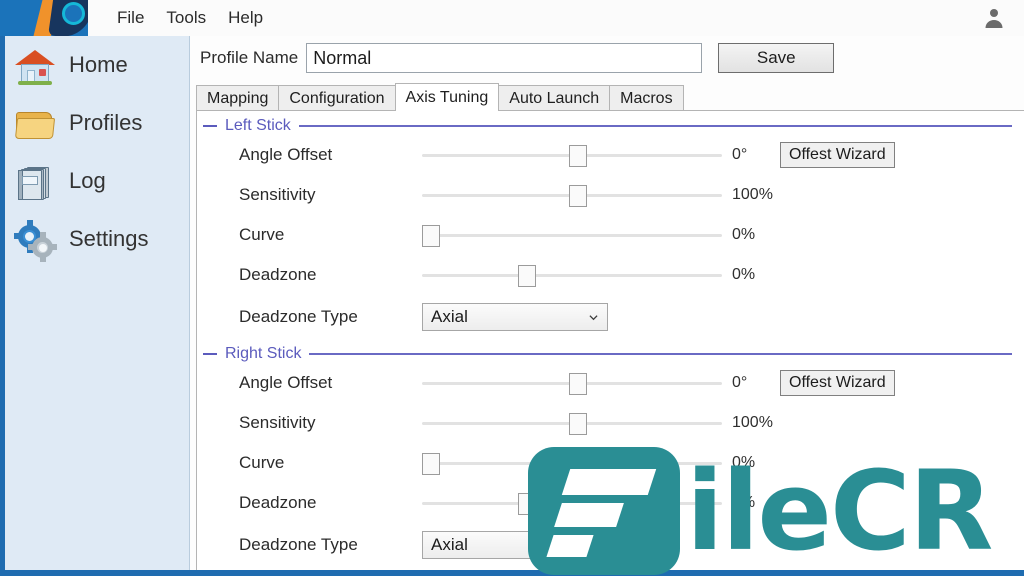  Describe the element at coordinates (130, 18) in the screenshot. I see `menu-file: File` at that location.